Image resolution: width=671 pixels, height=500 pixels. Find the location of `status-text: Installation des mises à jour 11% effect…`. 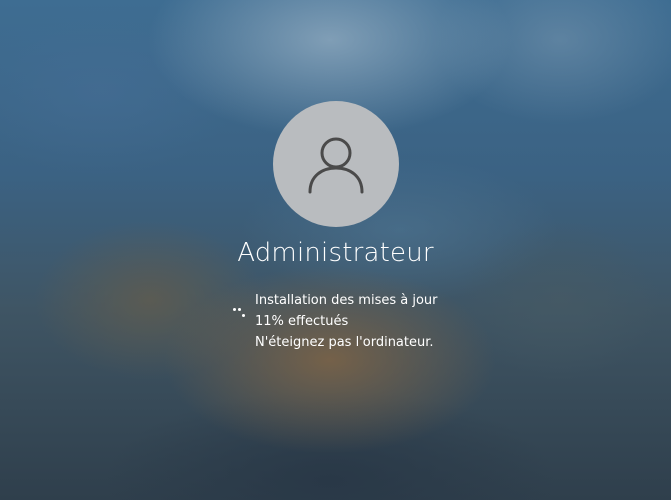

status-text: Installation des mises à jour 11% effect… is located at coordinates (385, 321).